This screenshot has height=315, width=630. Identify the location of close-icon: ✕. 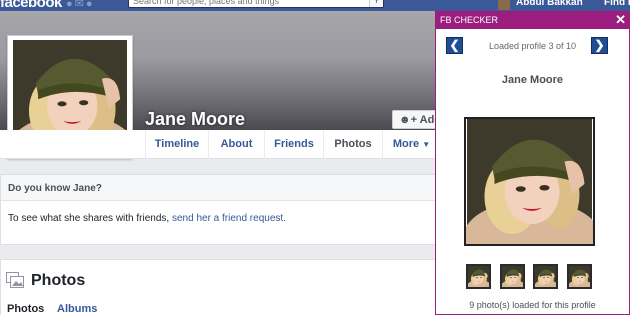
(620, 19).